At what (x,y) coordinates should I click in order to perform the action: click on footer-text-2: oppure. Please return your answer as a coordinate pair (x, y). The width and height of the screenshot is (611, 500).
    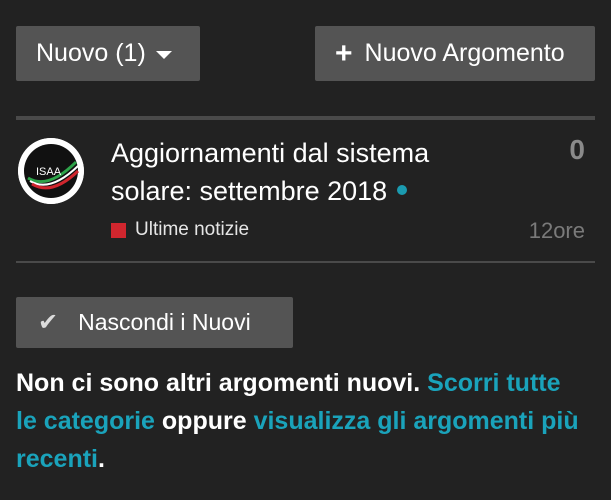
    Looking at the image, I should click on (204, 421).